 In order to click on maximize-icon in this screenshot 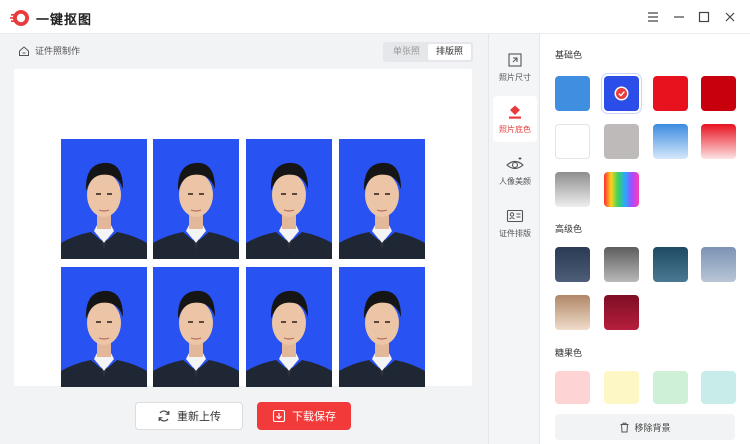, I will do `click(704, 17)`.